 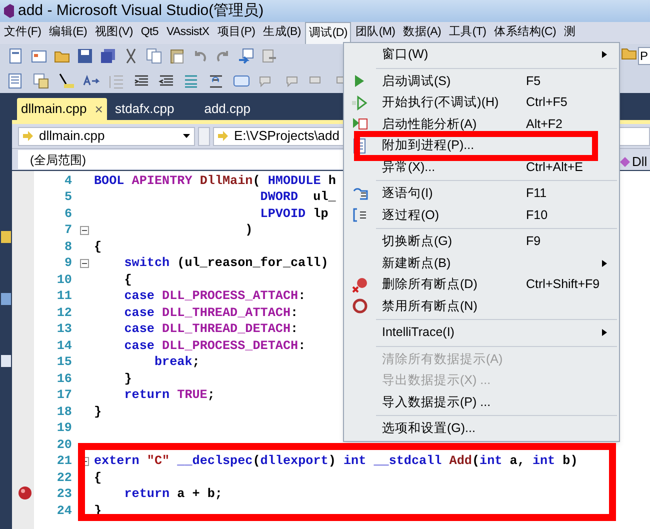 What do you see at coordinates (144, 109) in the screenshot?
I see `tab: stdafx.cpp` at bounding box center [144, 109].